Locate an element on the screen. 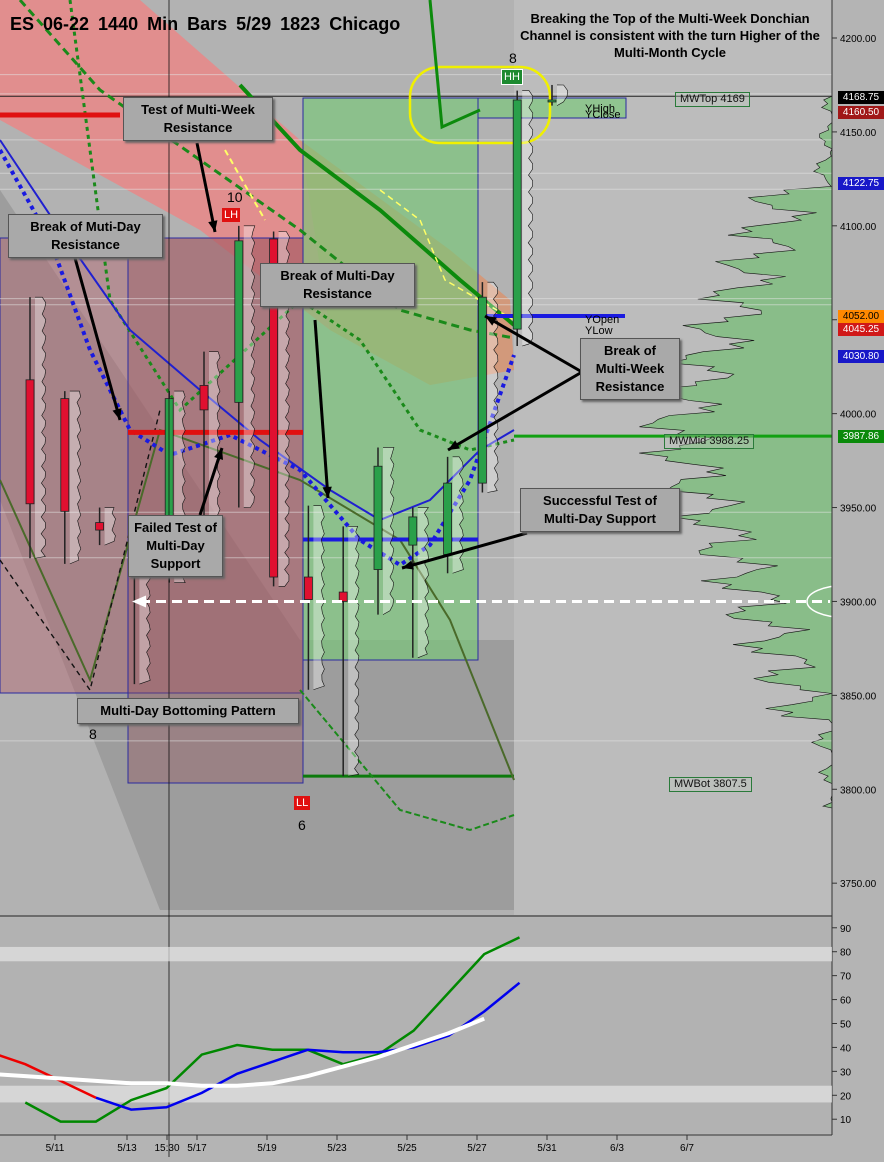  x-tick-label-6: 5/25 is located at coordinates (407, 1148).